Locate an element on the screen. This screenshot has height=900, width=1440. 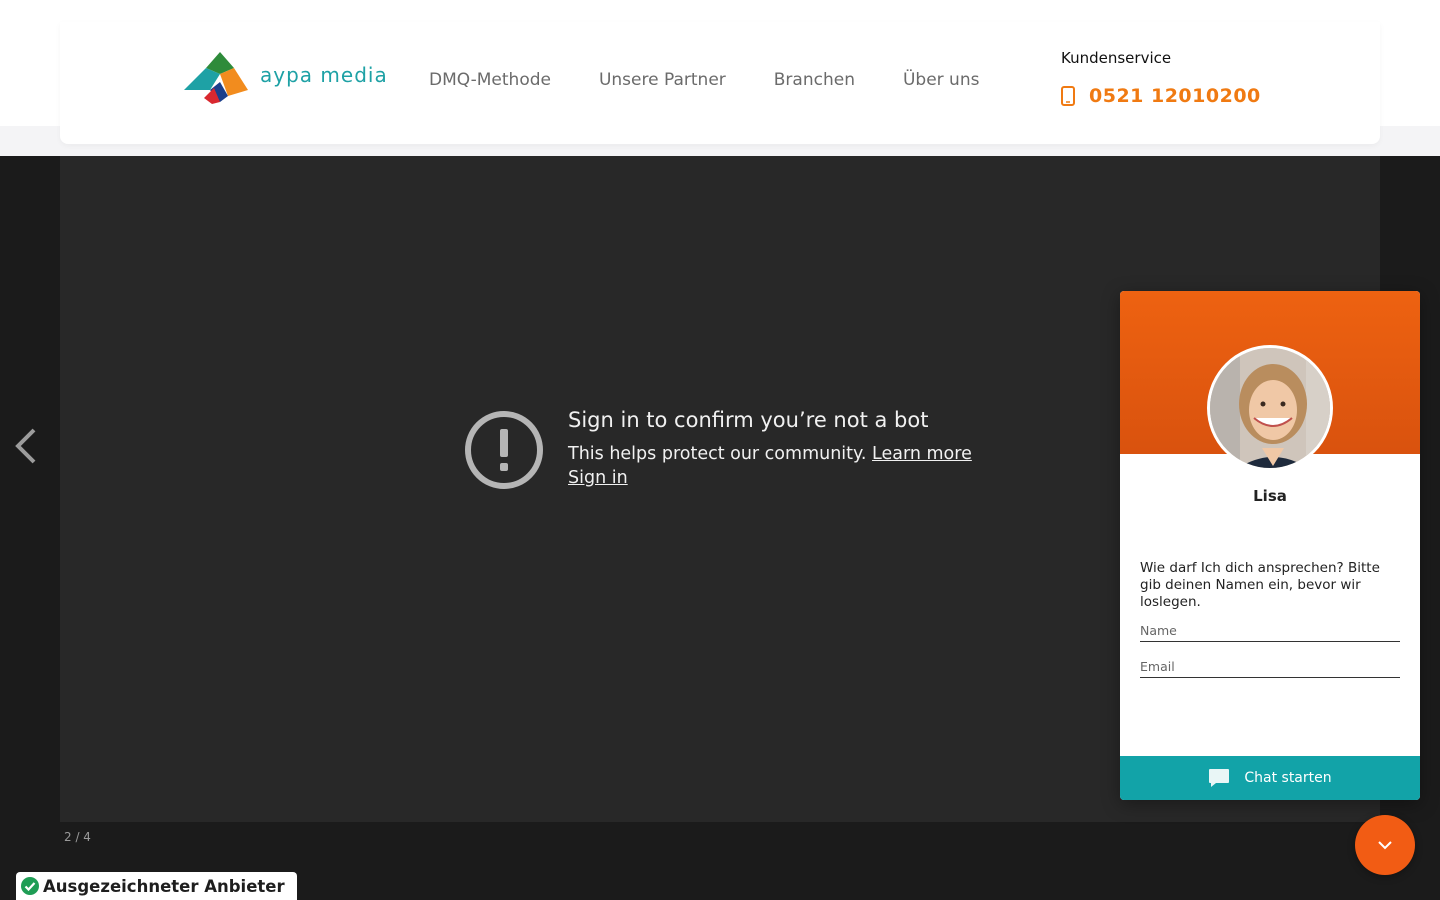
chat-start-label: Chat starten is located at coordinates (1288, 778).